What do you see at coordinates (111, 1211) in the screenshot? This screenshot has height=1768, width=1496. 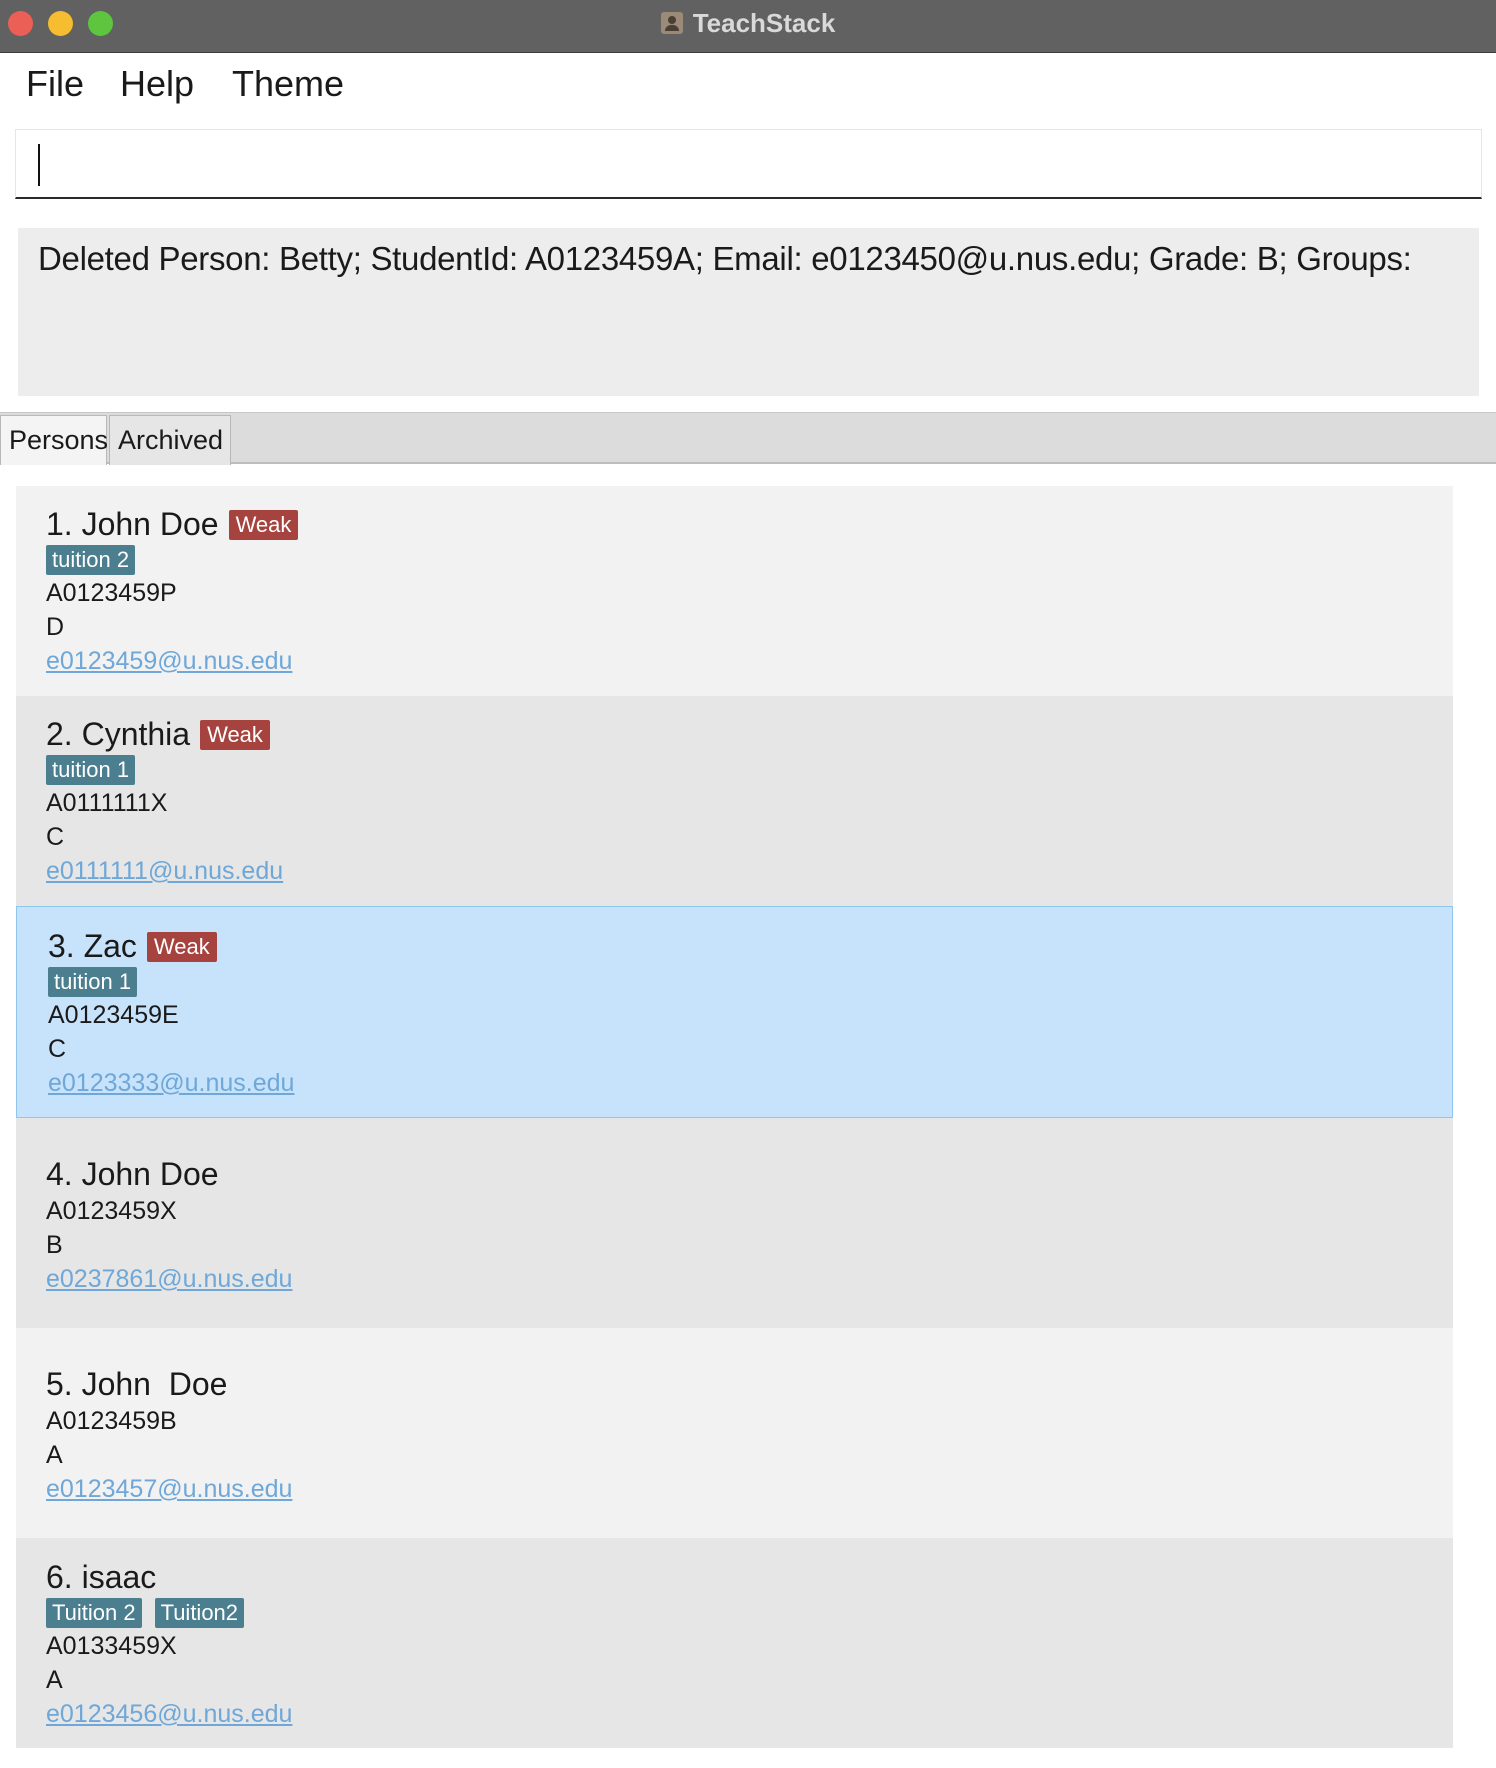 I see `student-id: A0123459X` at bounding box center [111, 1211].